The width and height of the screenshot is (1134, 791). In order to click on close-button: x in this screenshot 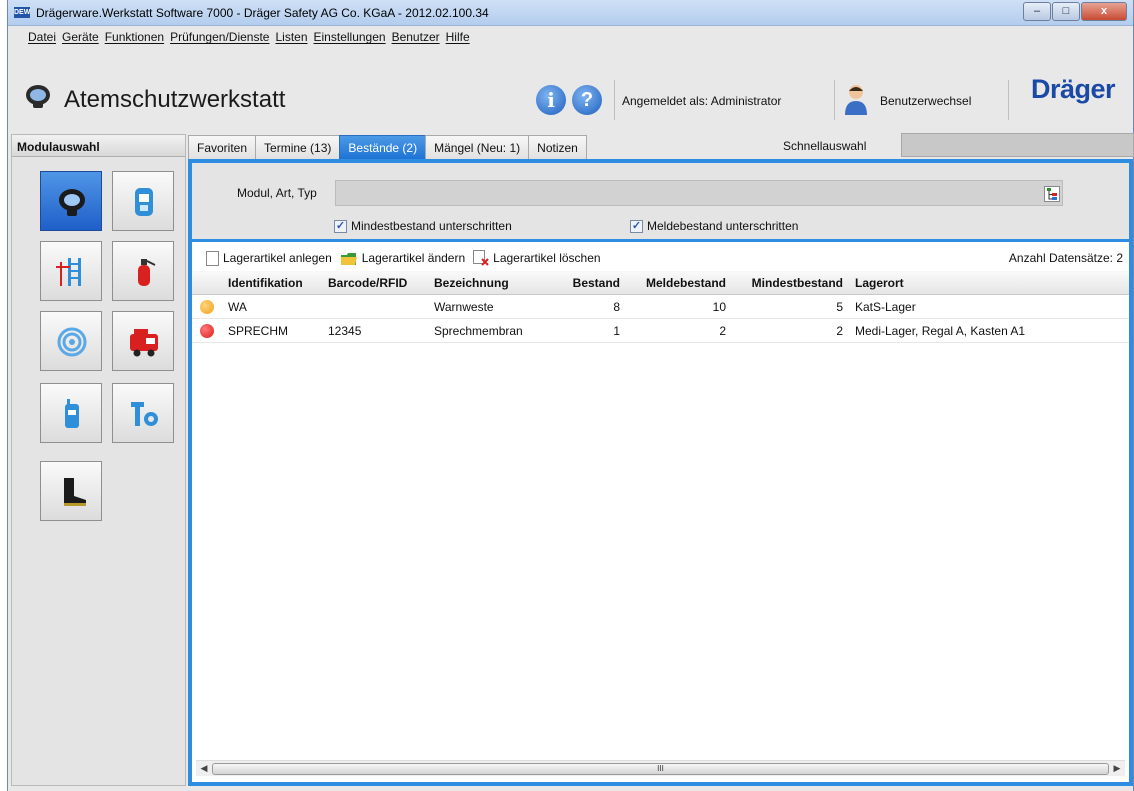, I will do `click(1104, 11)`.